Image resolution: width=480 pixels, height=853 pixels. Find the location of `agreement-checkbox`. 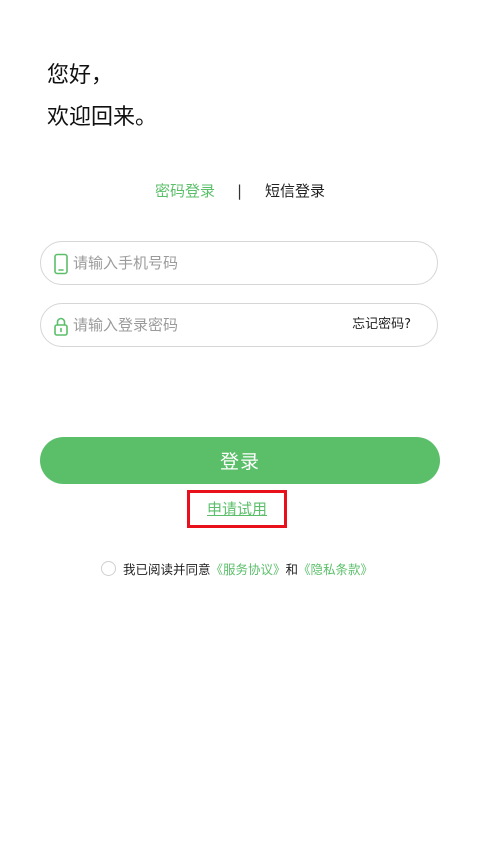

agreement-checkbox is located at coordinates (108, 568).